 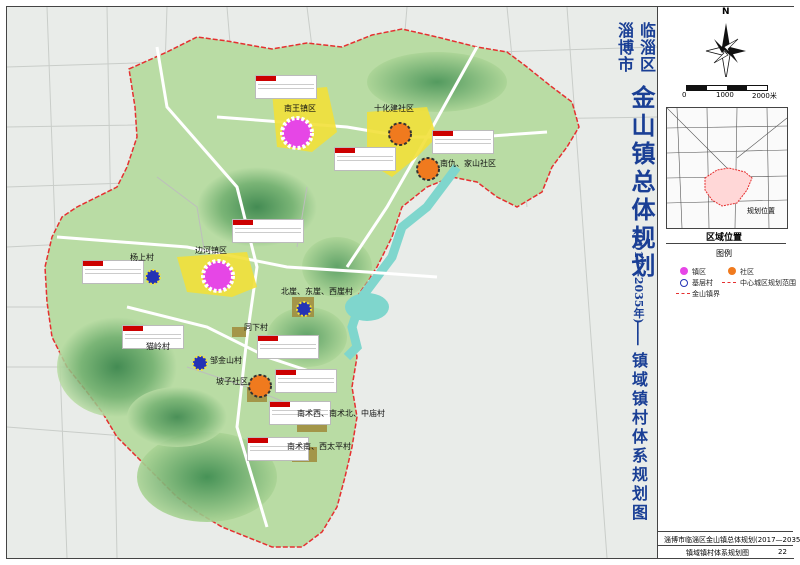 I want to click on legend-town: 镇区, so click(x=699, y=272).